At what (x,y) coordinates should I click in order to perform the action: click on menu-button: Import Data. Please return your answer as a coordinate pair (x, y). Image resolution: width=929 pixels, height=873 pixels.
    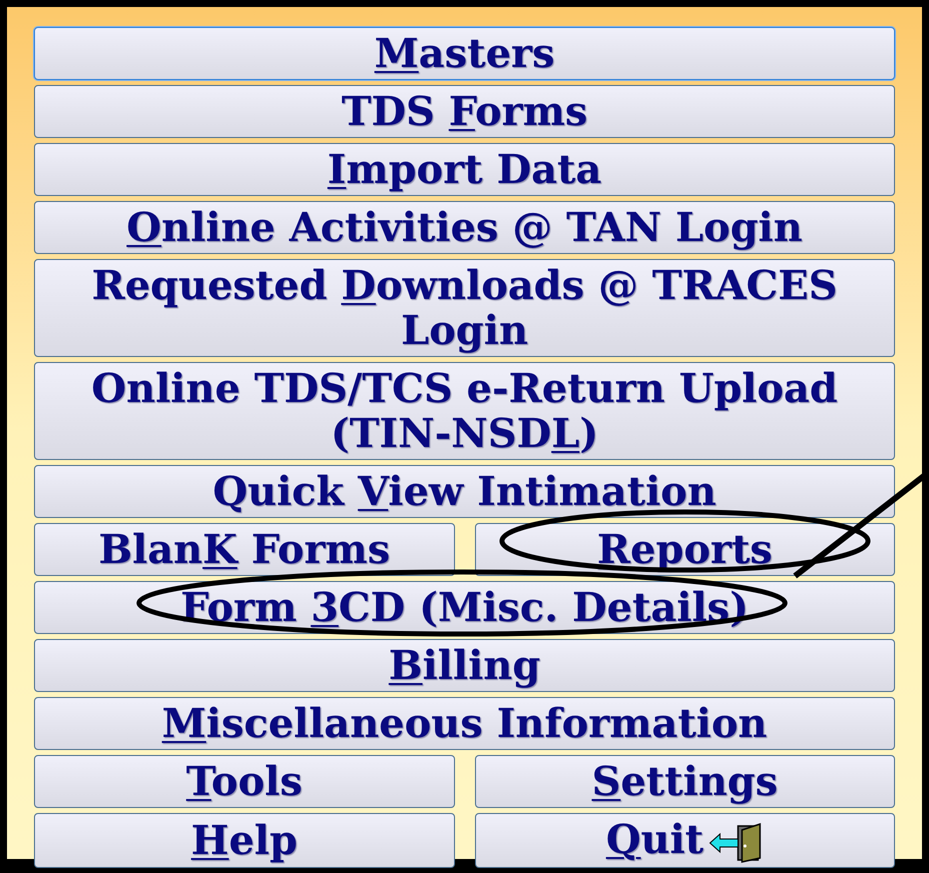
    Looking at the image, I should click on (464, 169).